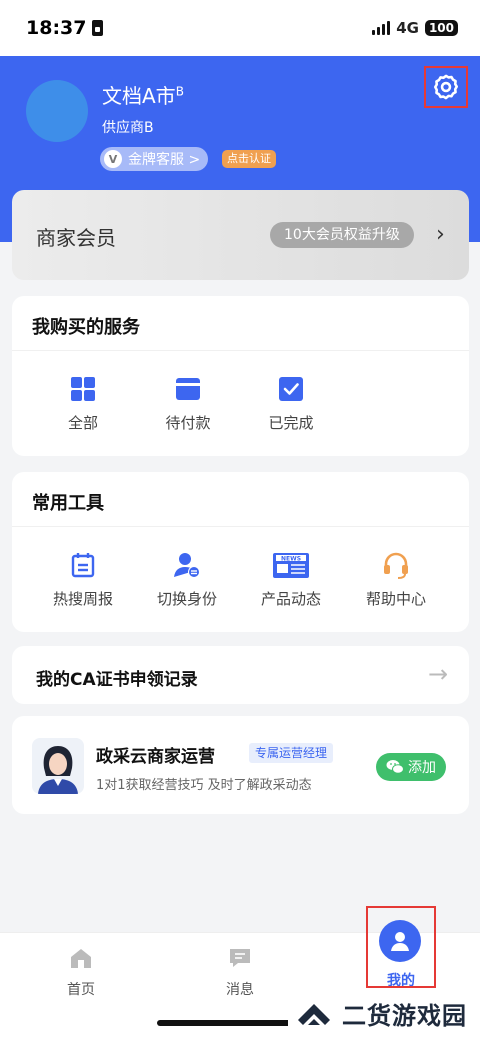  Describe the element at coordinates (81, 990) in the screenshot. I see `tab-home-label: 首页` at that location.